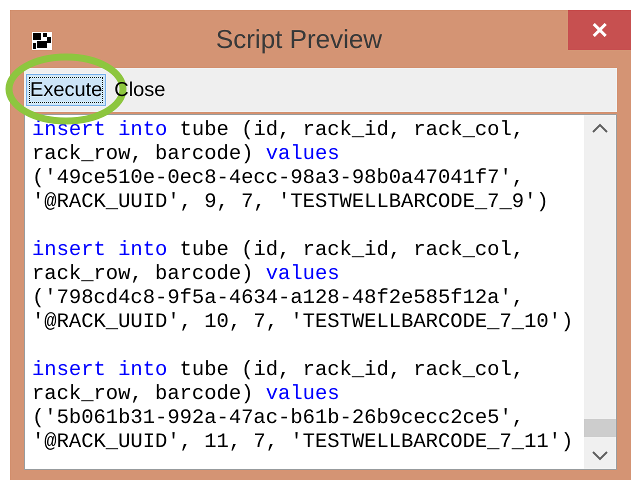 Image resolution: width=631 pixels, height=480 pixels. What do you see at coordinates (599, 30) in the screenshot?
I see `close-button: ✕` at bounding box center [599, 30].